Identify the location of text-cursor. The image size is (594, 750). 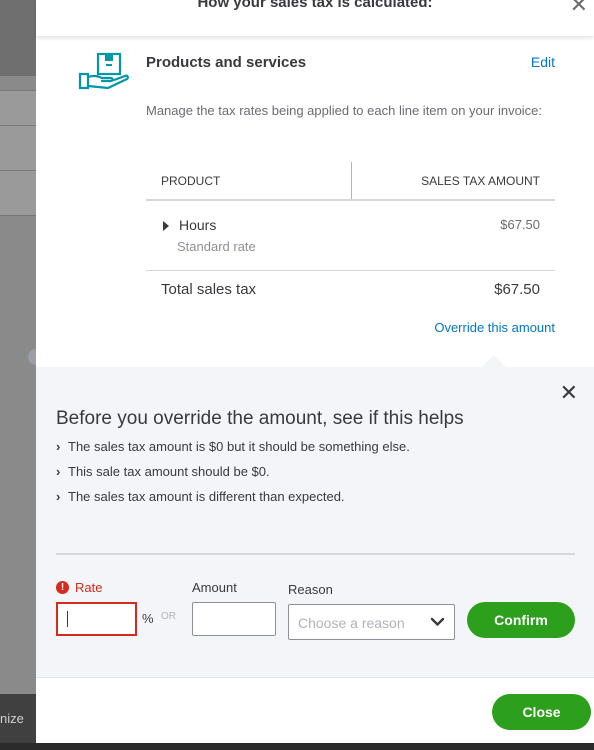
(67, 619).